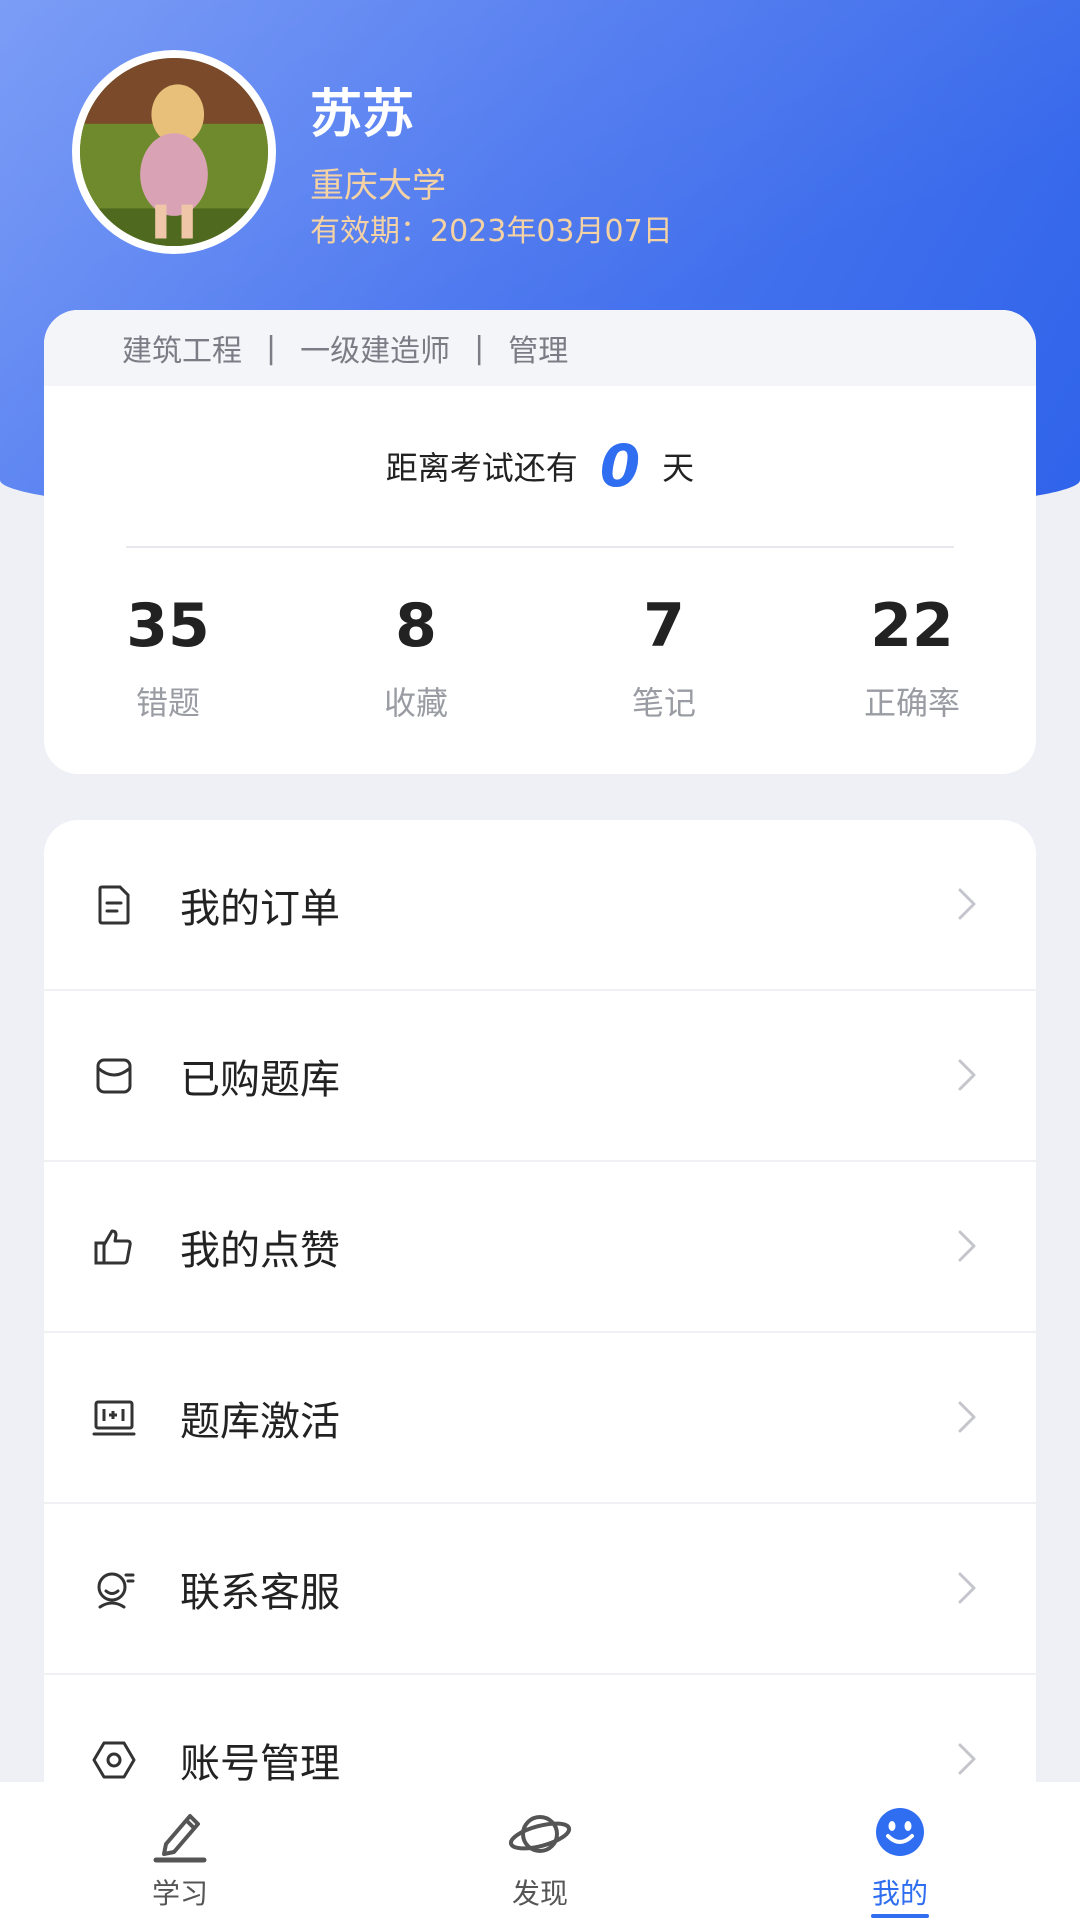  What do you see at coordinates (540, 1247) in the screenshot?
I see `menu-item-likes: 我的点赞` at bounding box center [540, 1247].